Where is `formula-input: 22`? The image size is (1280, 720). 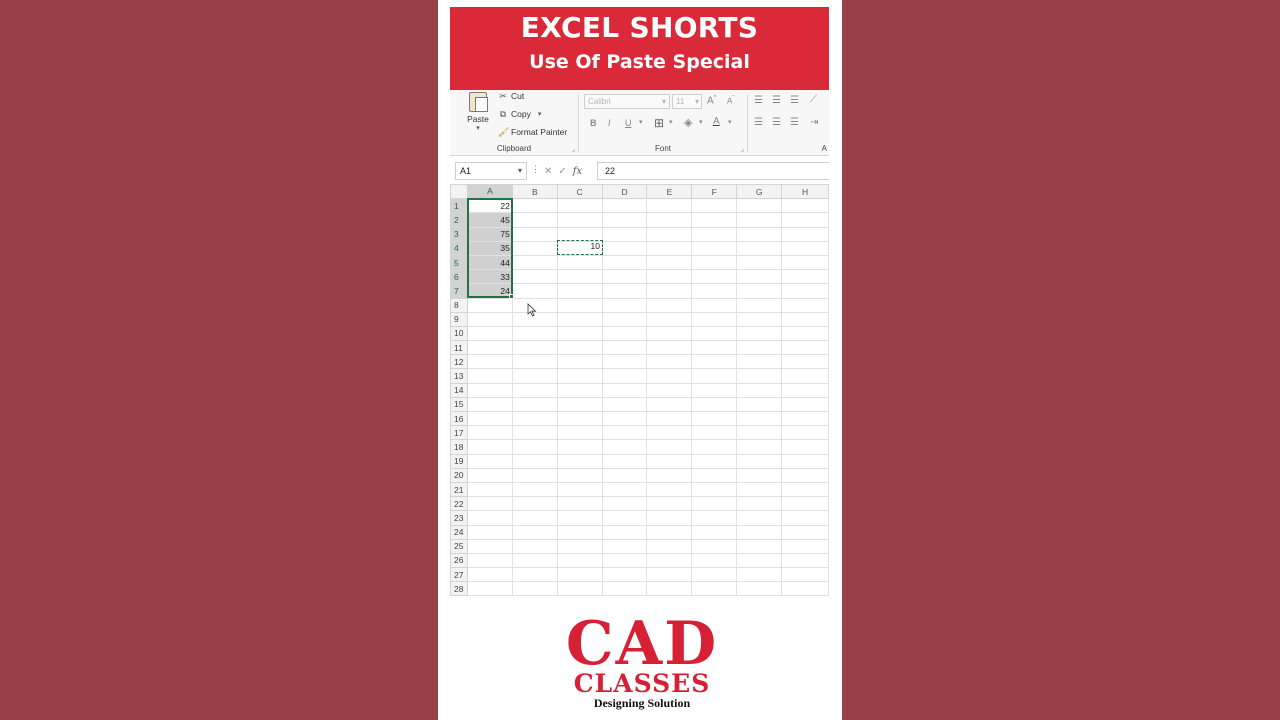
formula-input: 22 is located at coordinates (713, 171).